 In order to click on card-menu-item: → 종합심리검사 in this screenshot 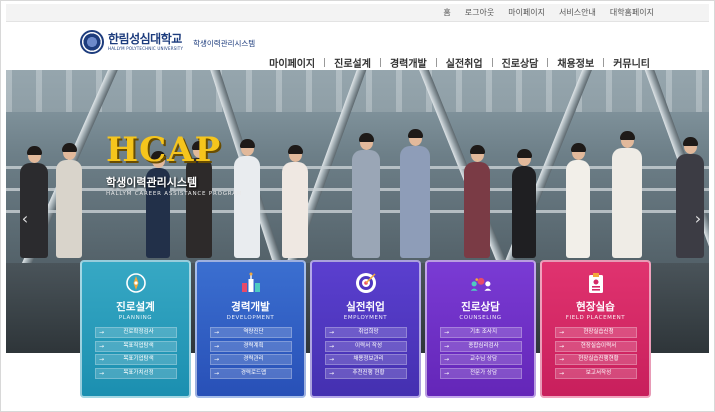, I will do `click(480, 346)`.